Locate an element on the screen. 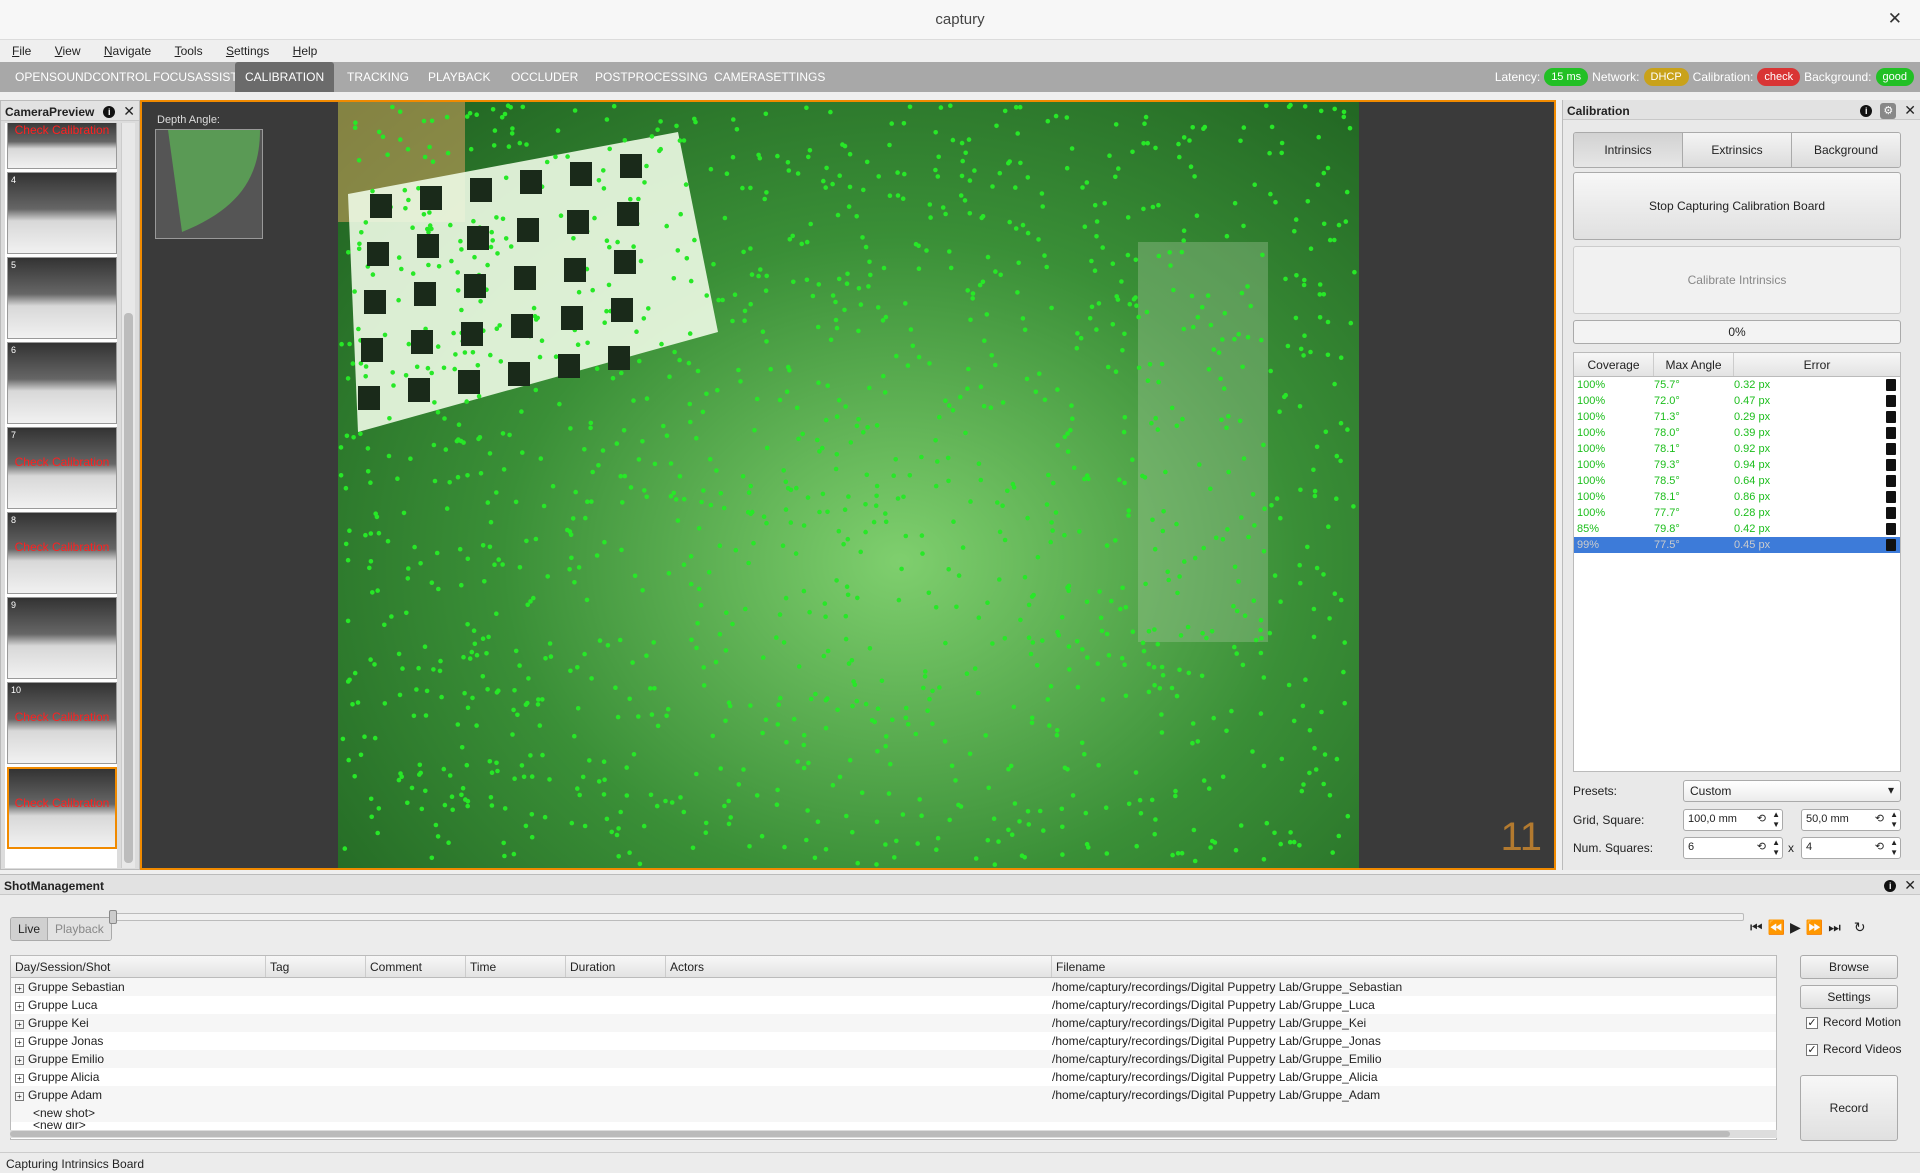  calibration-row: 100% 78.0° 0.39 px is located at coordinates (1737, 433).